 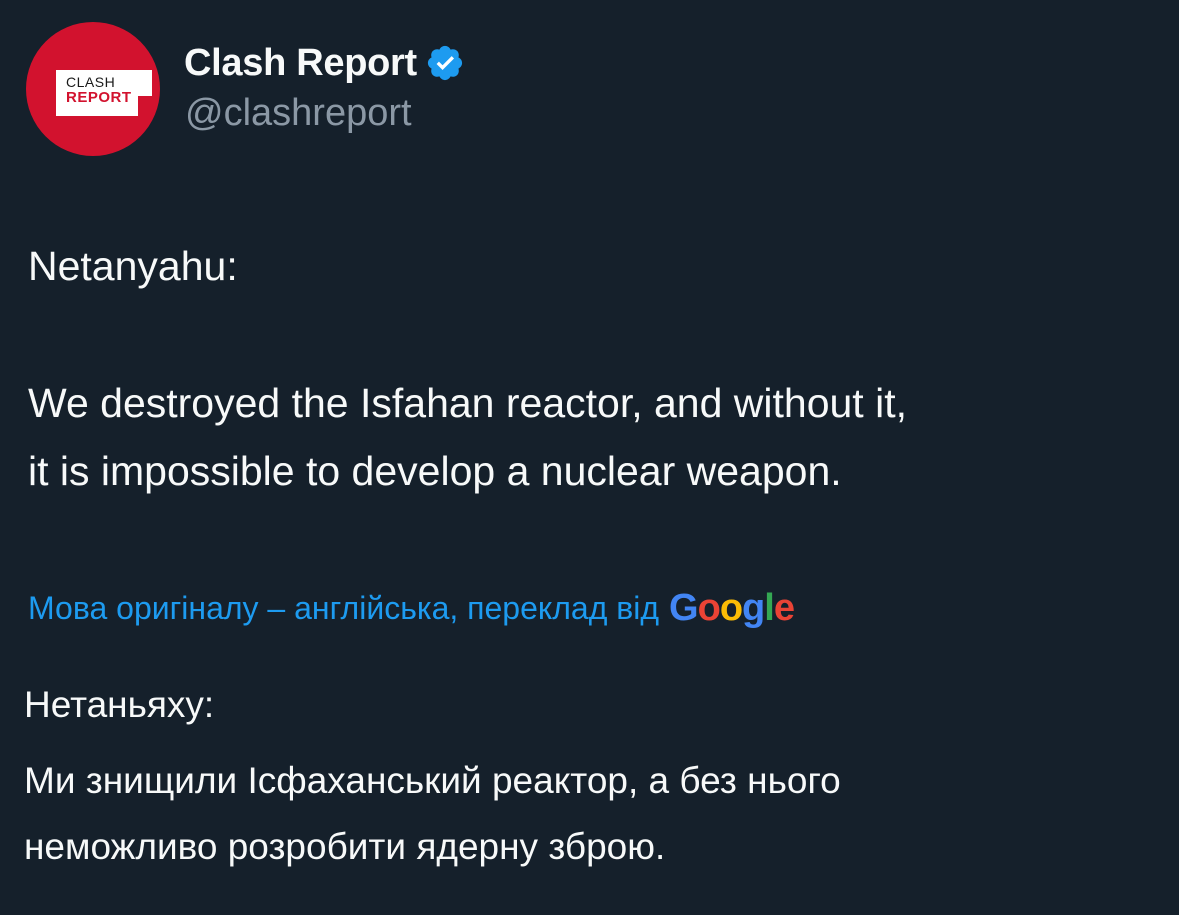 What do you see at coordinates (145, 83) in the screenshot?
I see `avatar-logo-notch` at bounding box center [145, 83].